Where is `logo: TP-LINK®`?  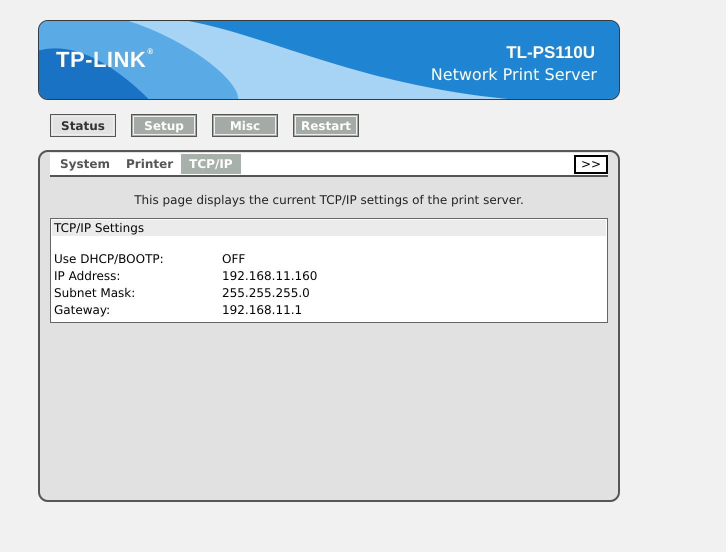 logo: TP-LINK® is located at coordinates (105, 60).